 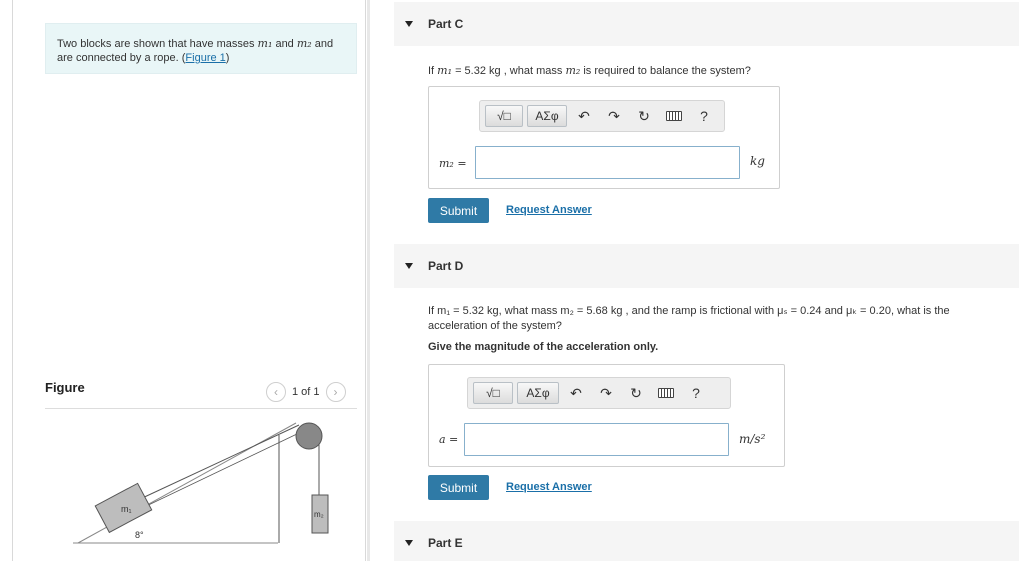 I want to click on part-d-title: Part D, so click(x=446, y=266).